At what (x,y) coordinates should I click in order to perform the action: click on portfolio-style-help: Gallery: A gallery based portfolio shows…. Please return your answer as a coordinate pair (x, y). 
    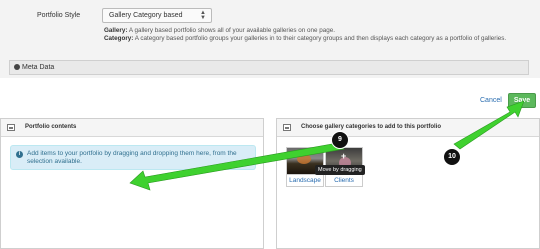
    Looking at the image, I should click on (314, 35).